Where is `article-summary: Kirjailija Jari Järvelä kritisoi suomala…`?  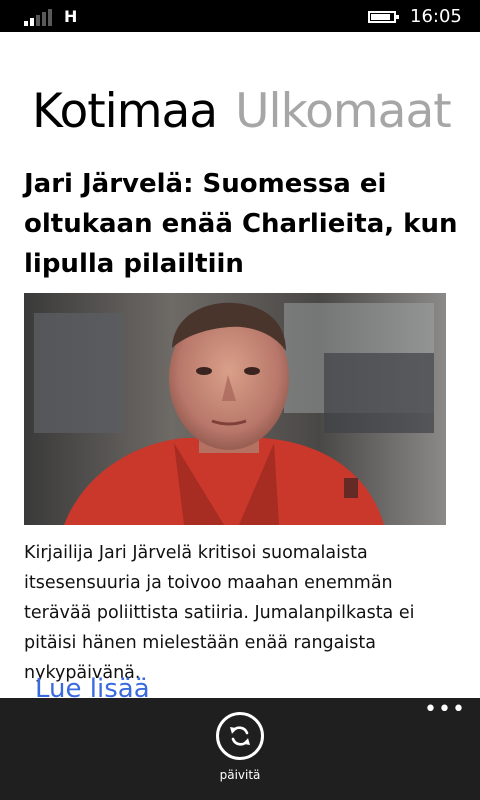 article-summary: Kirjailija Jari Järvelä kritisoi suomala… is located at coordinates (219, 613).